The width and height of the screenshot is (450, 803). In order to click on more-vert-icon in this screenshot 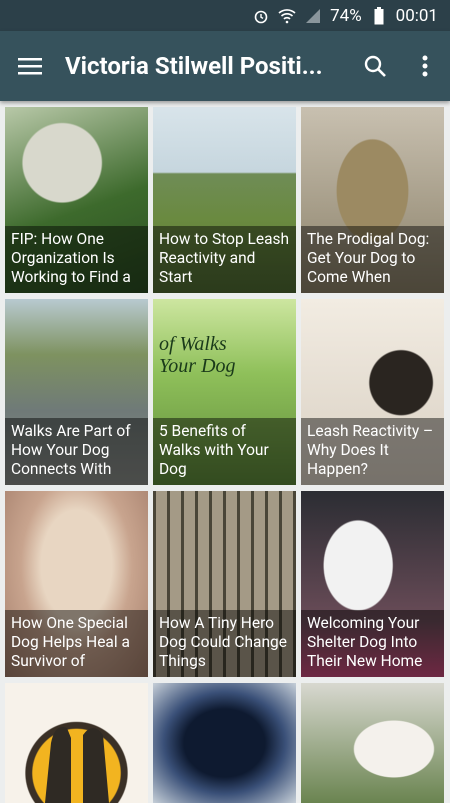, I will do `click(425, 66)`.